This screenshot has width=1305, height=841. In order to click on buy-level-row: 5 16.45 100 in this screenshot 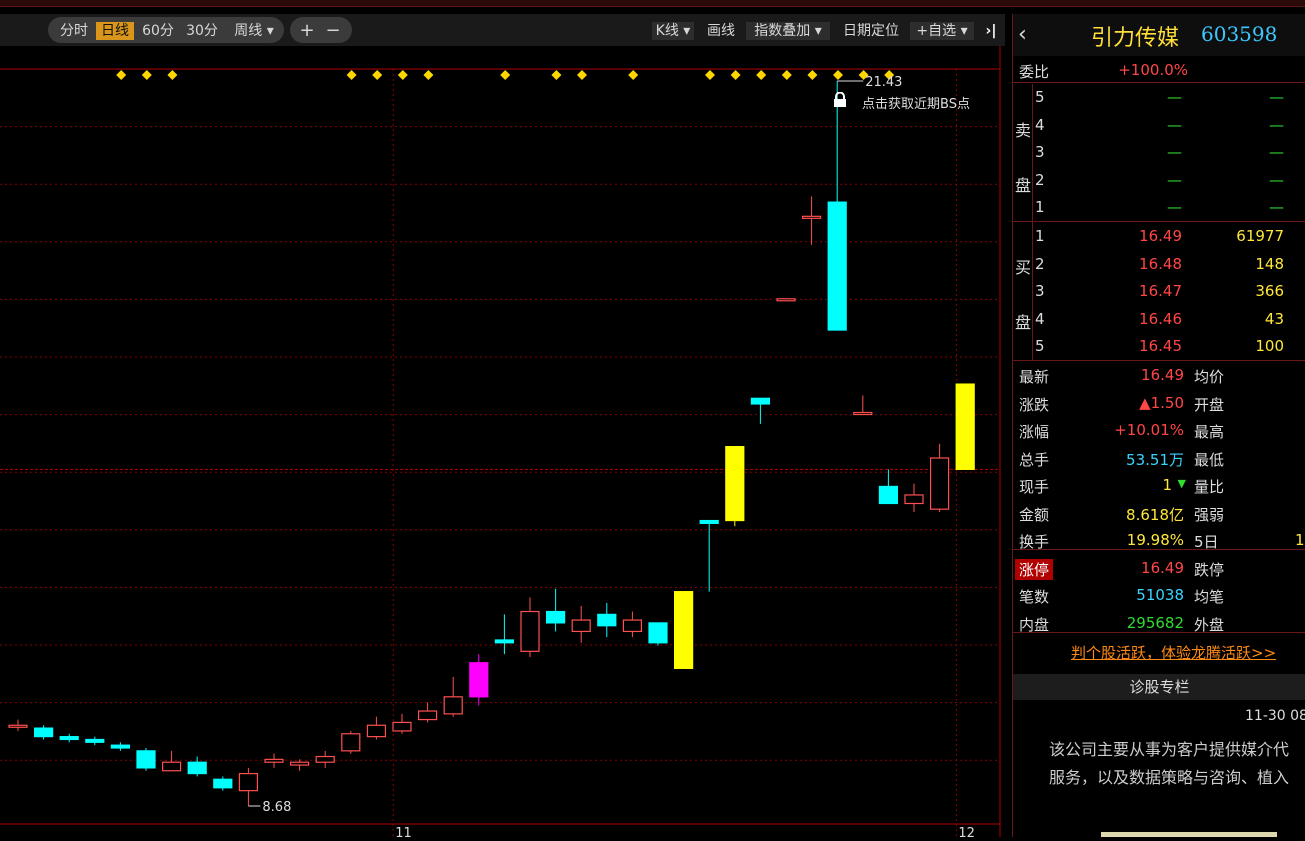, I will do `click(1159, 346)`.